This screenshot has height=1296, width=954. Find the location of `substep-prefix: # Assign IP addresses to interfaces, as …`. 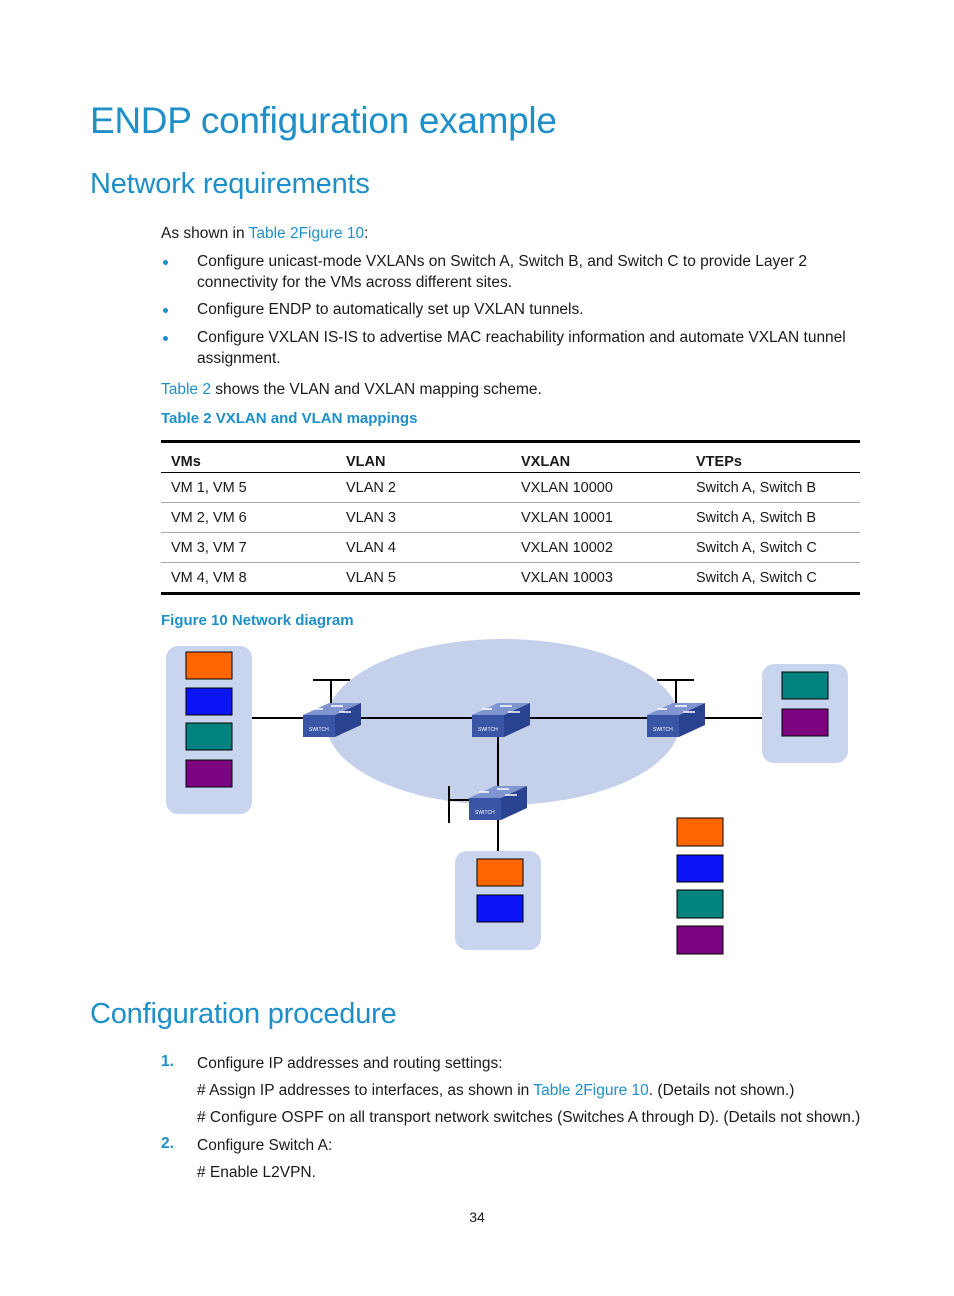

substep-prefix: # Assign IP addresses to interfaces, as … is located at coordinates (365, 1090).